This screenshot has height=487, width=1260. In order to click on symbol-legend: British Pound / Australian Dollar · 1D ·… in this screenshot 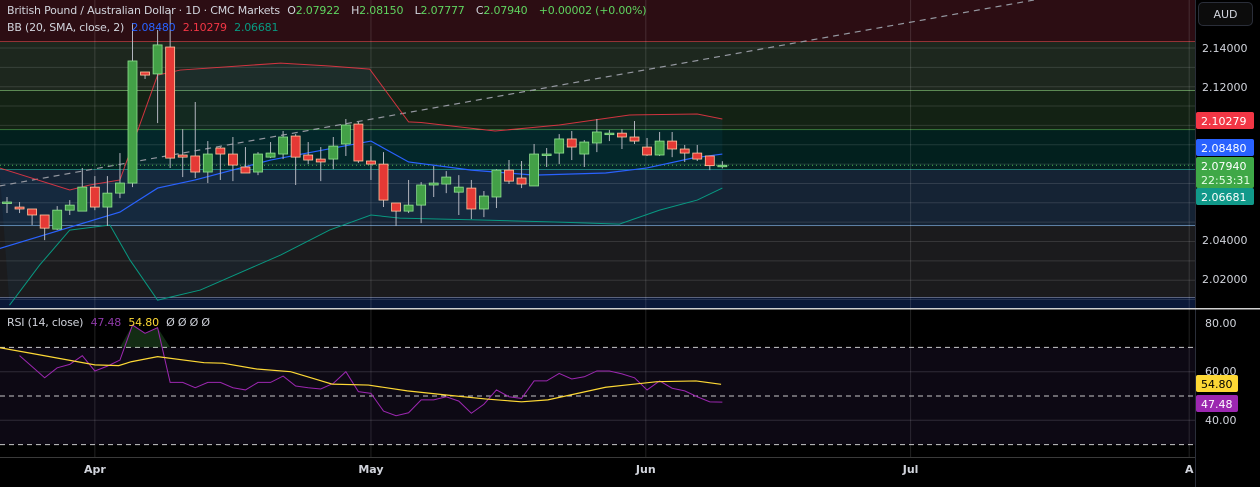, I will do `click(328, 10)`.